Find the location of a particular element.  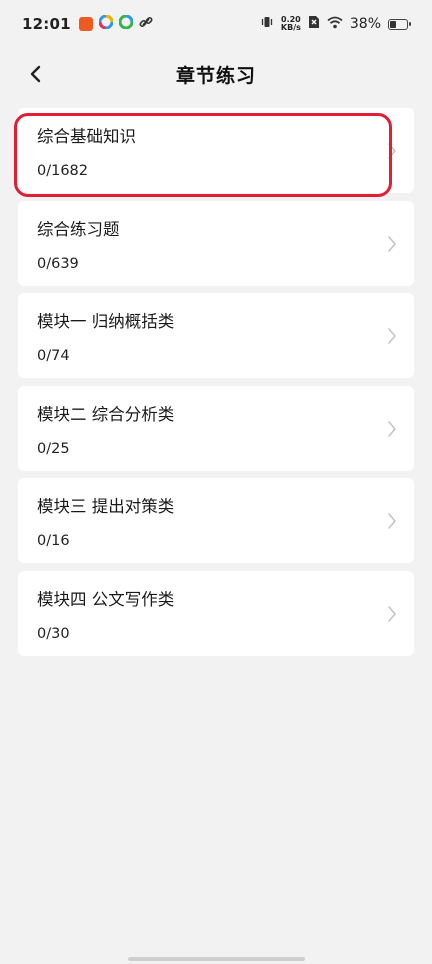

status-bar-left: 12:01 is located at coordinates (87, 23).